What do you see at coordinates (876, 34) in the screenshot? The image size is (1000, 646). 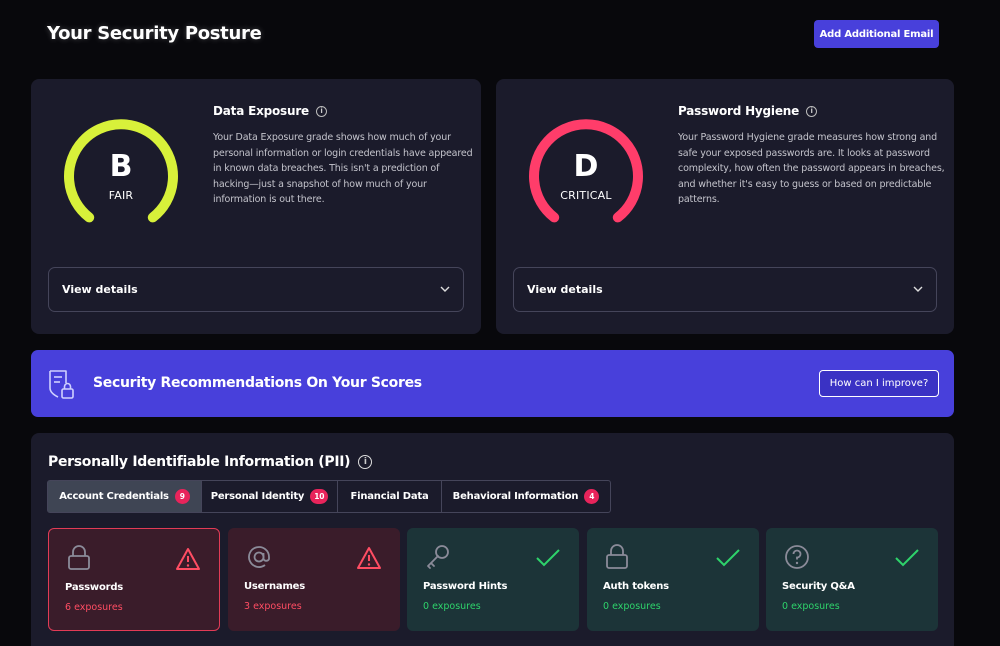 I see `add-email-button: Add Additional Email` at bounding box center [876, 34].